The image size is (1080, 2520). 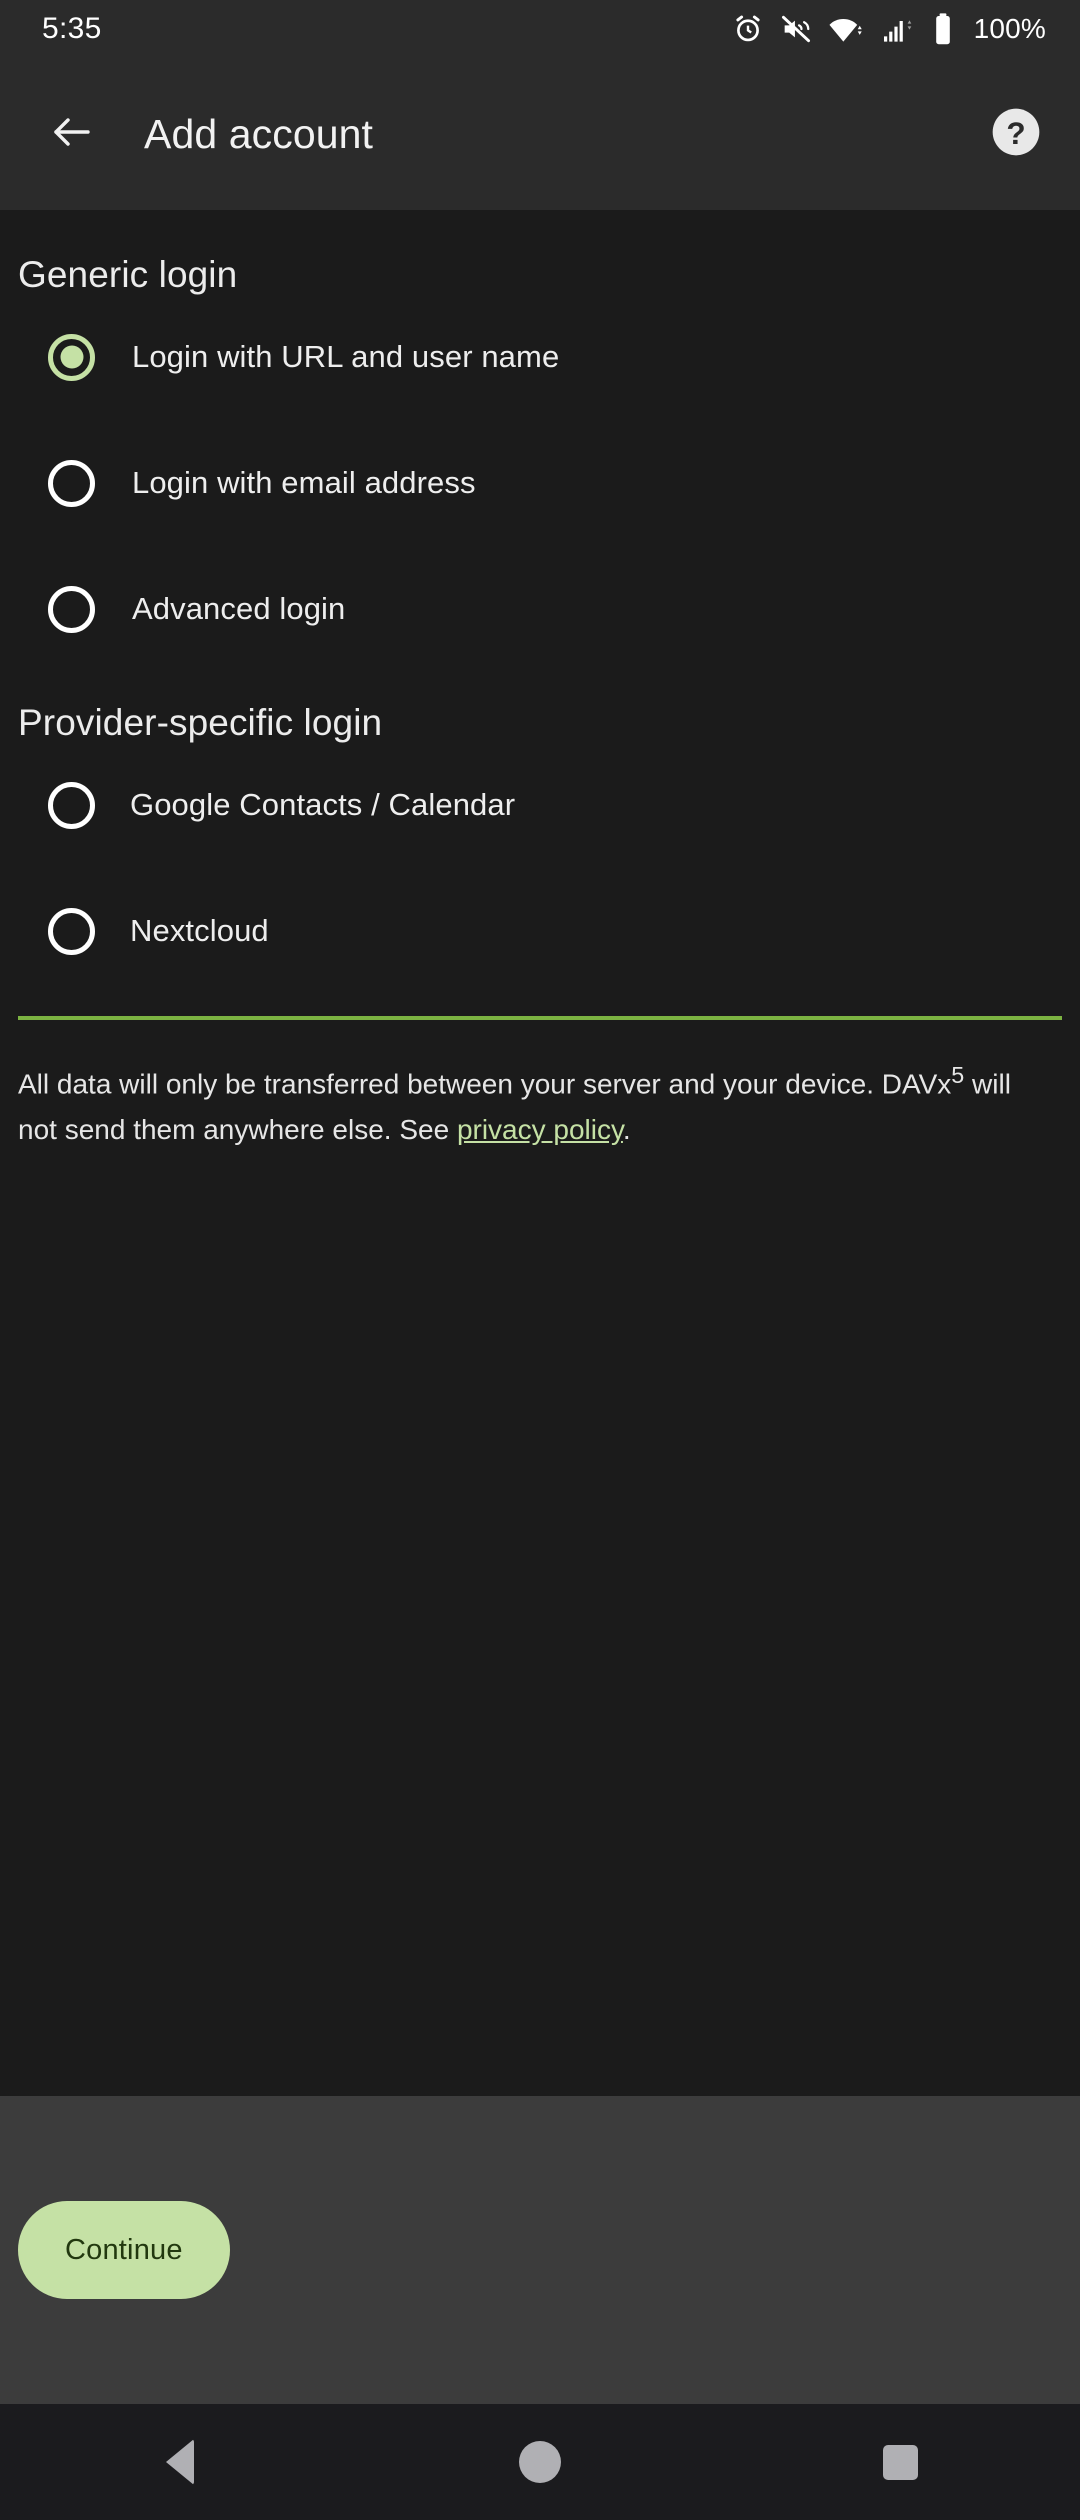 I want to click on help-button: ?, so click(x=1016, y=134).